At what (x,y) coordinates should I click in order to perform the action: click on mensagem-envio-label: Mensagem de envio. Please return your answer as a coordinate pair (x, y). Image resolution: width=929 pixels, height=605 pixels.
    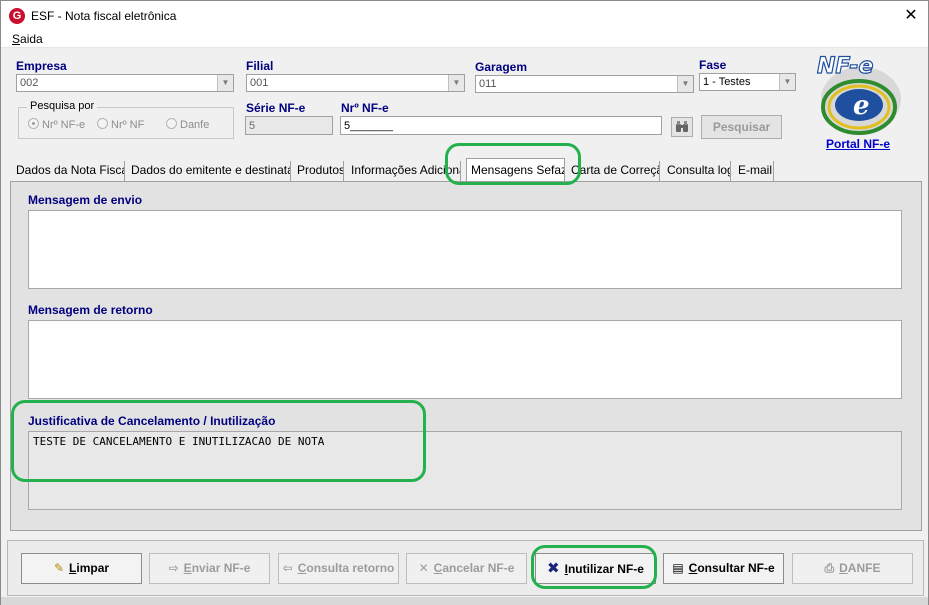
    Looking at the image, I should click on (85, 200).